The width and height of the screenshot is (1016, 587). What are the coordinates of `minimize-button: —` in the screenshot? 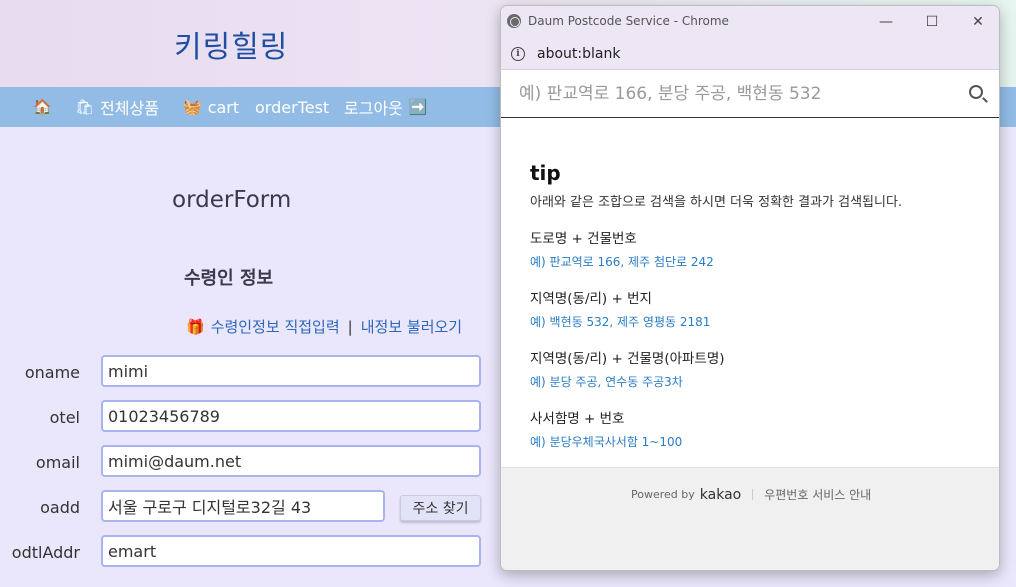 It's located at (886, 22).